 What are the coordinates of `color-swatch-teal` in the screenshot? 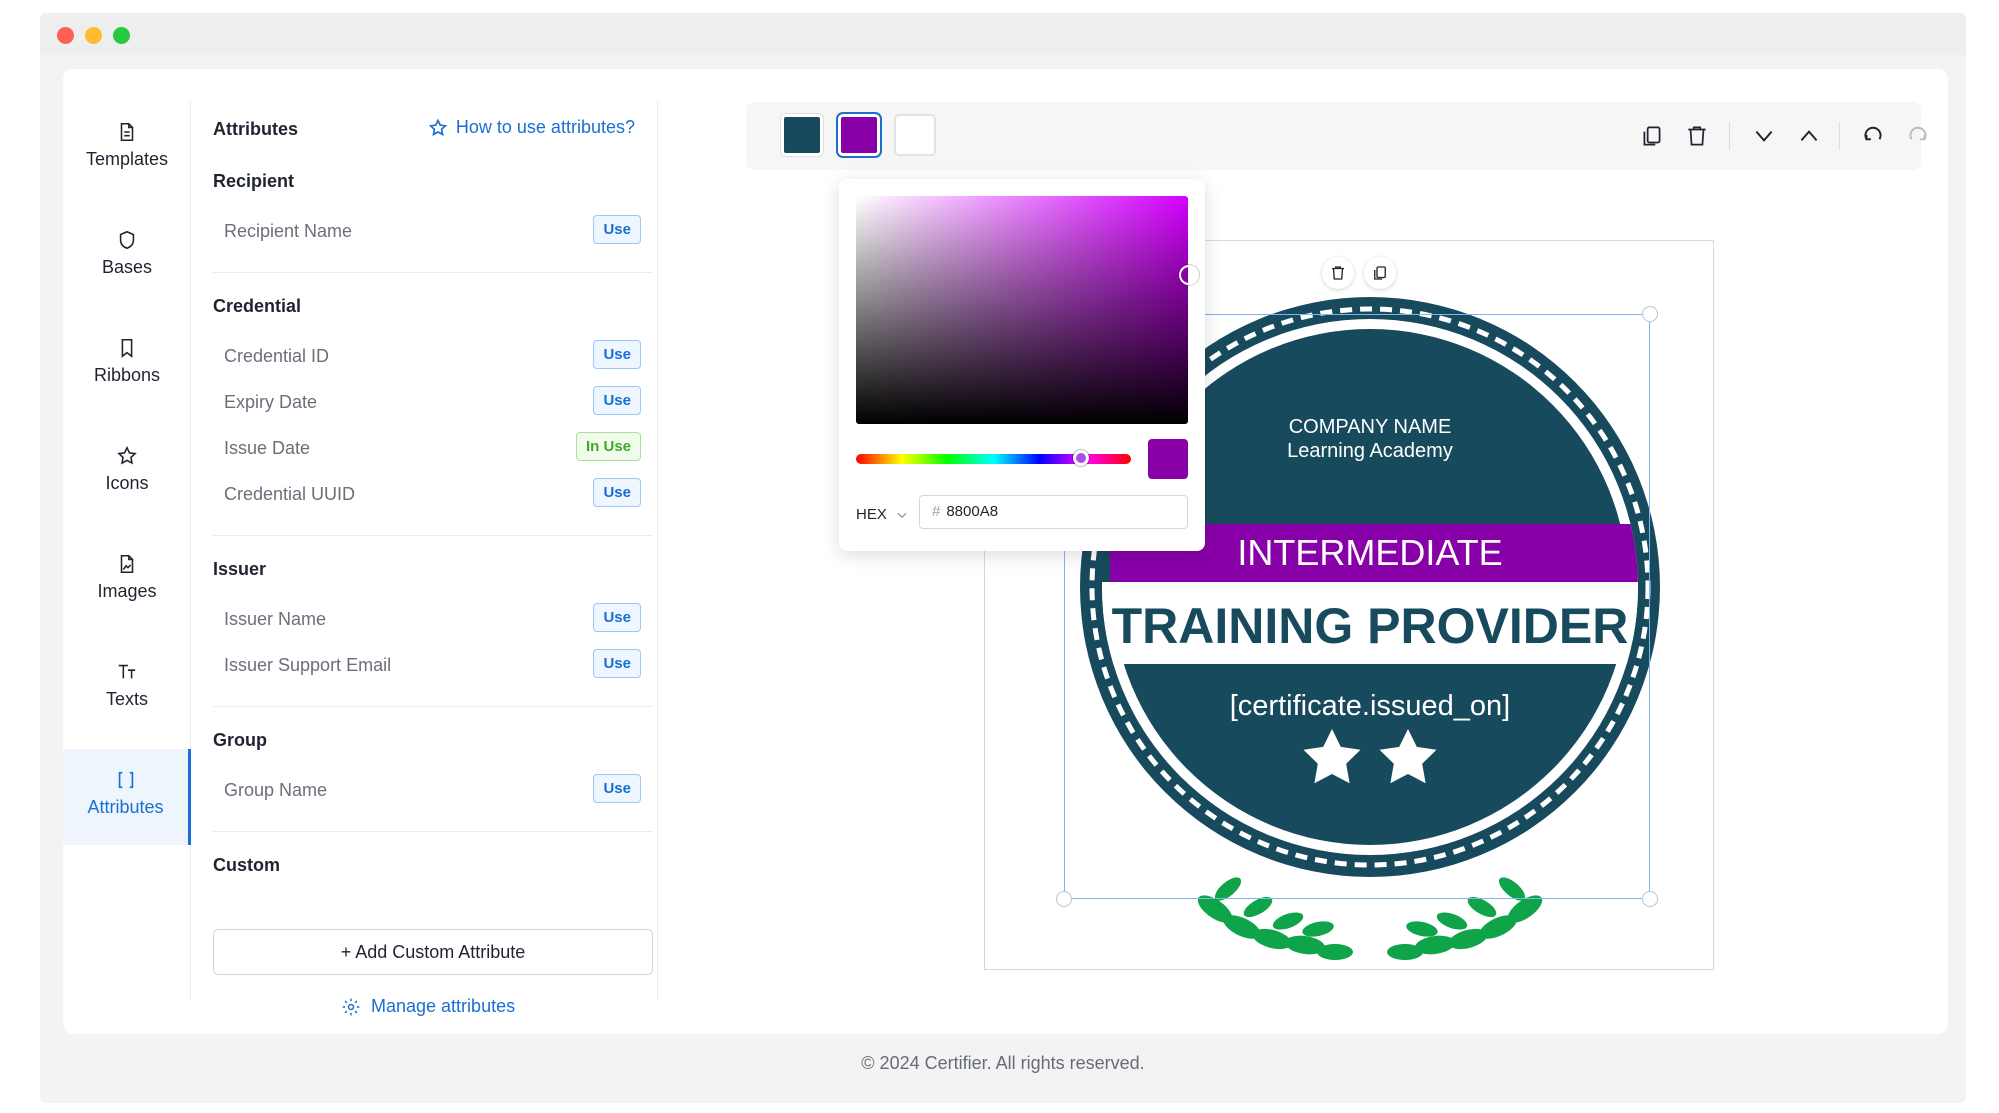 It's located at (802, 135).